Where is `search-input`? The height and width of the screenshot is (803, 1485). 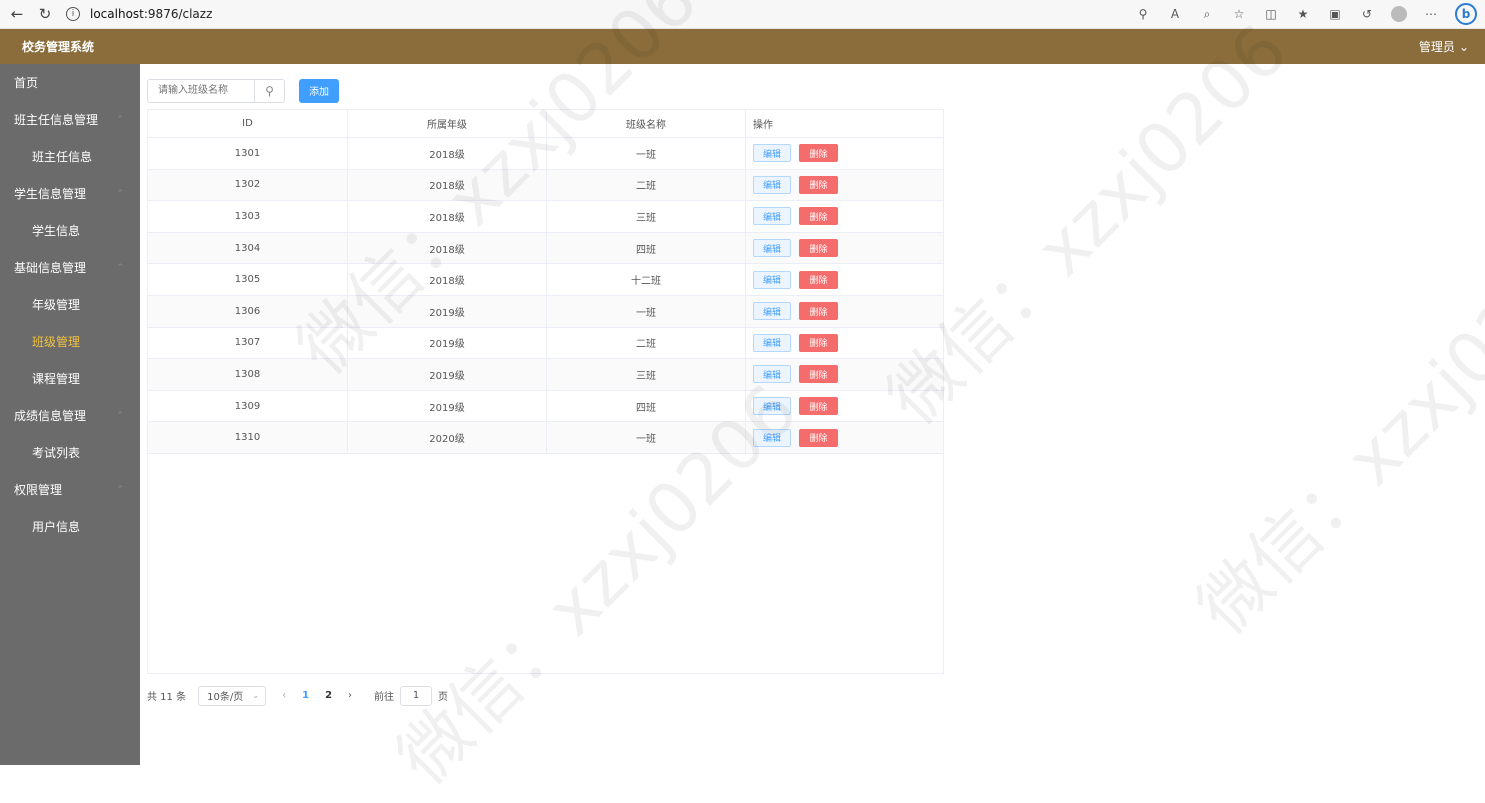
search-input is located at coordinates (201, 90).